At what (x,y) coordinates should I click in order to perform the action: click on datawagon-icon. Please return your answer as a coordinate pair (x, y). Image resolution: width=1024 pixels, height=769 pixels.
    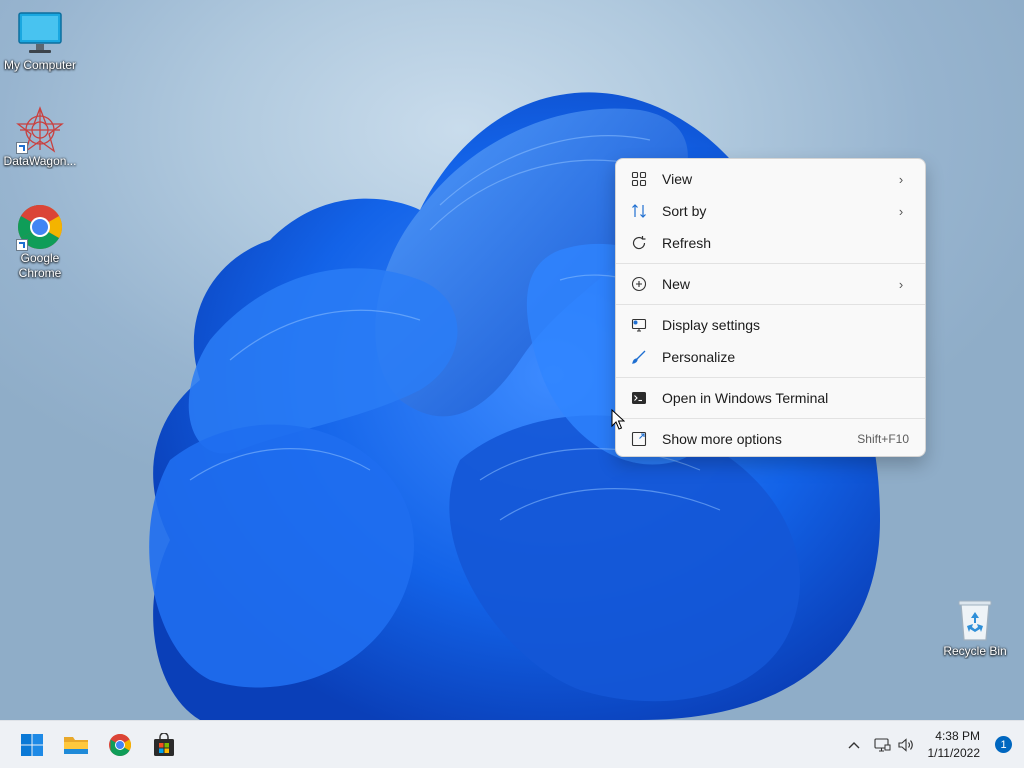
    Looking at the image, I should click on (40, 130).